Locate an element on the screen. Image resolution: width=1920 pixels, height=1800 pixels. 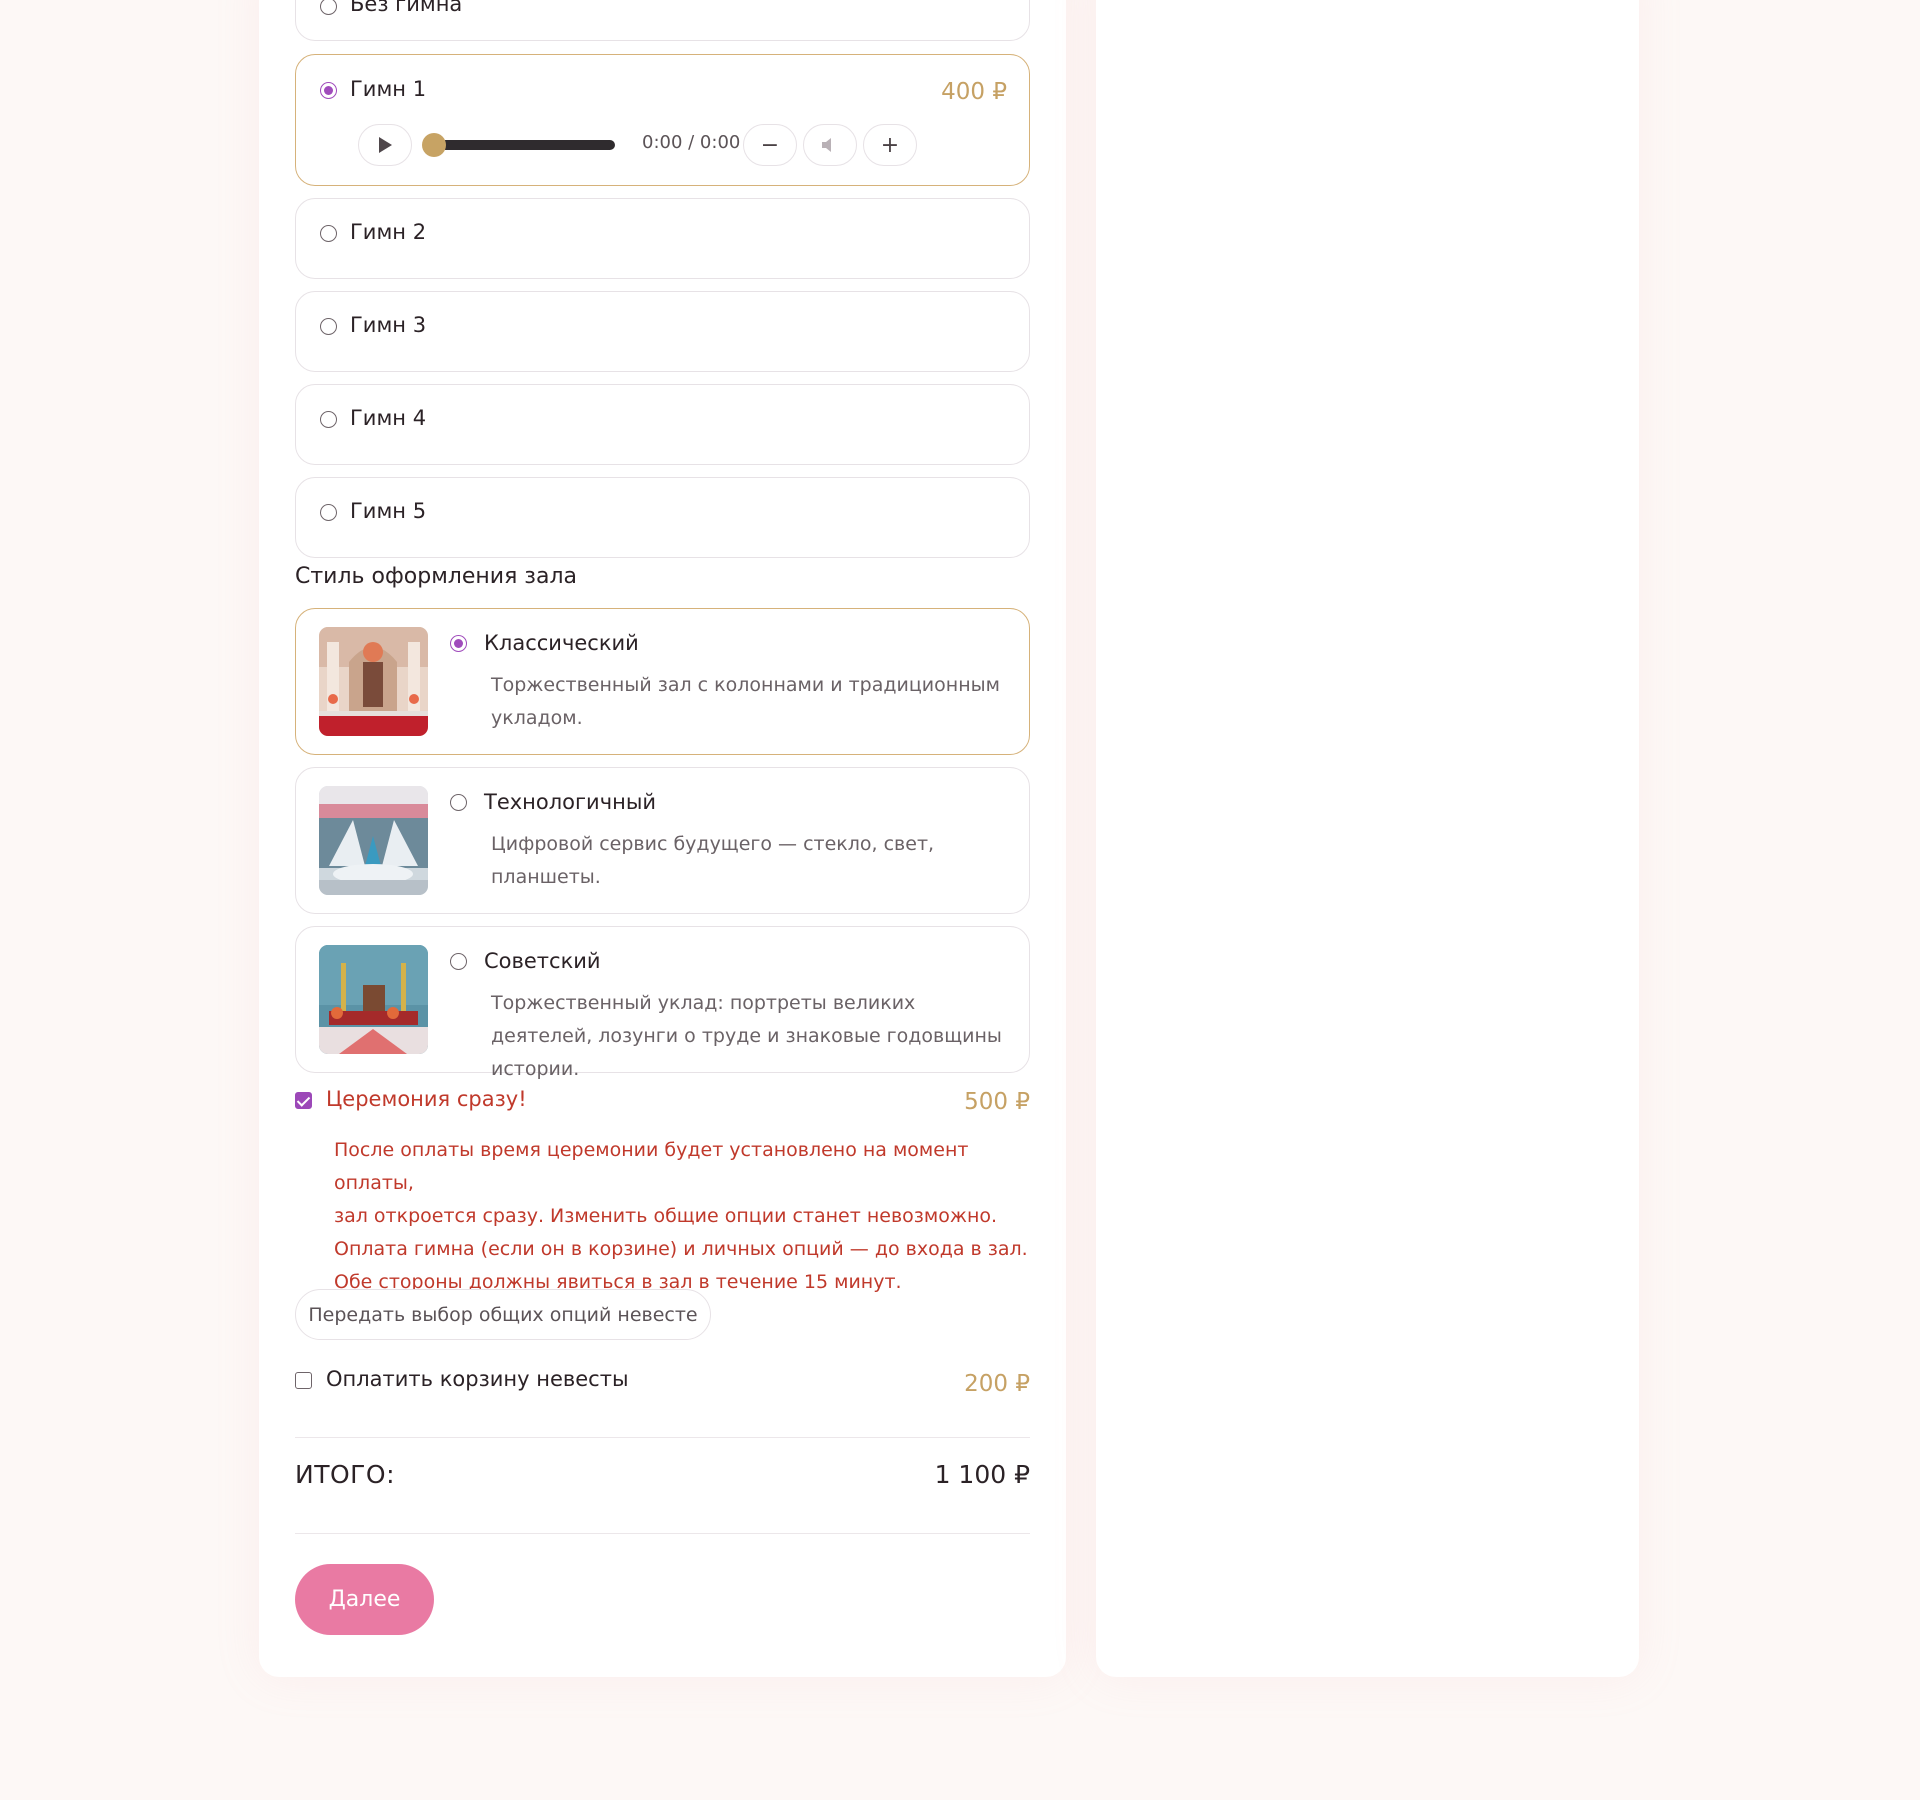
soviet-hall-image is located at coordinates (373, 999).